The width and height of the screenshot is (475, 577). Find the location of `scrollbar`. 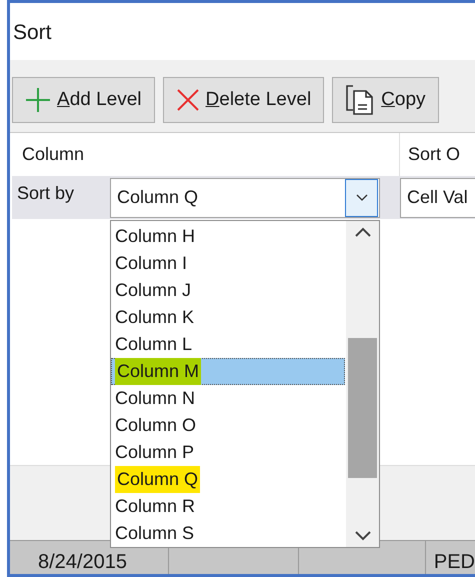

scrollbar is located at coordinates (362, 384).